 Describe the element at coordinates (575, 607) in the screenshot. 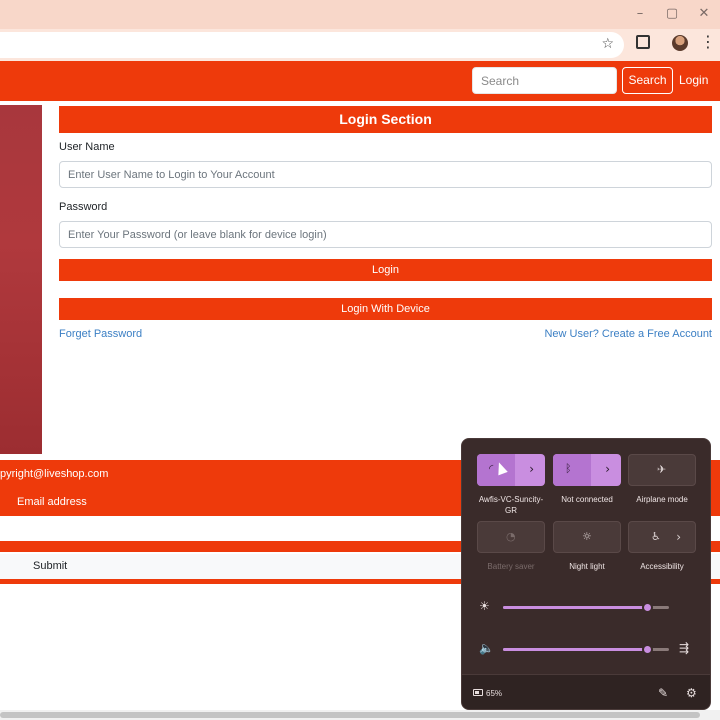

I see `brightness-slider-fill` at that location.